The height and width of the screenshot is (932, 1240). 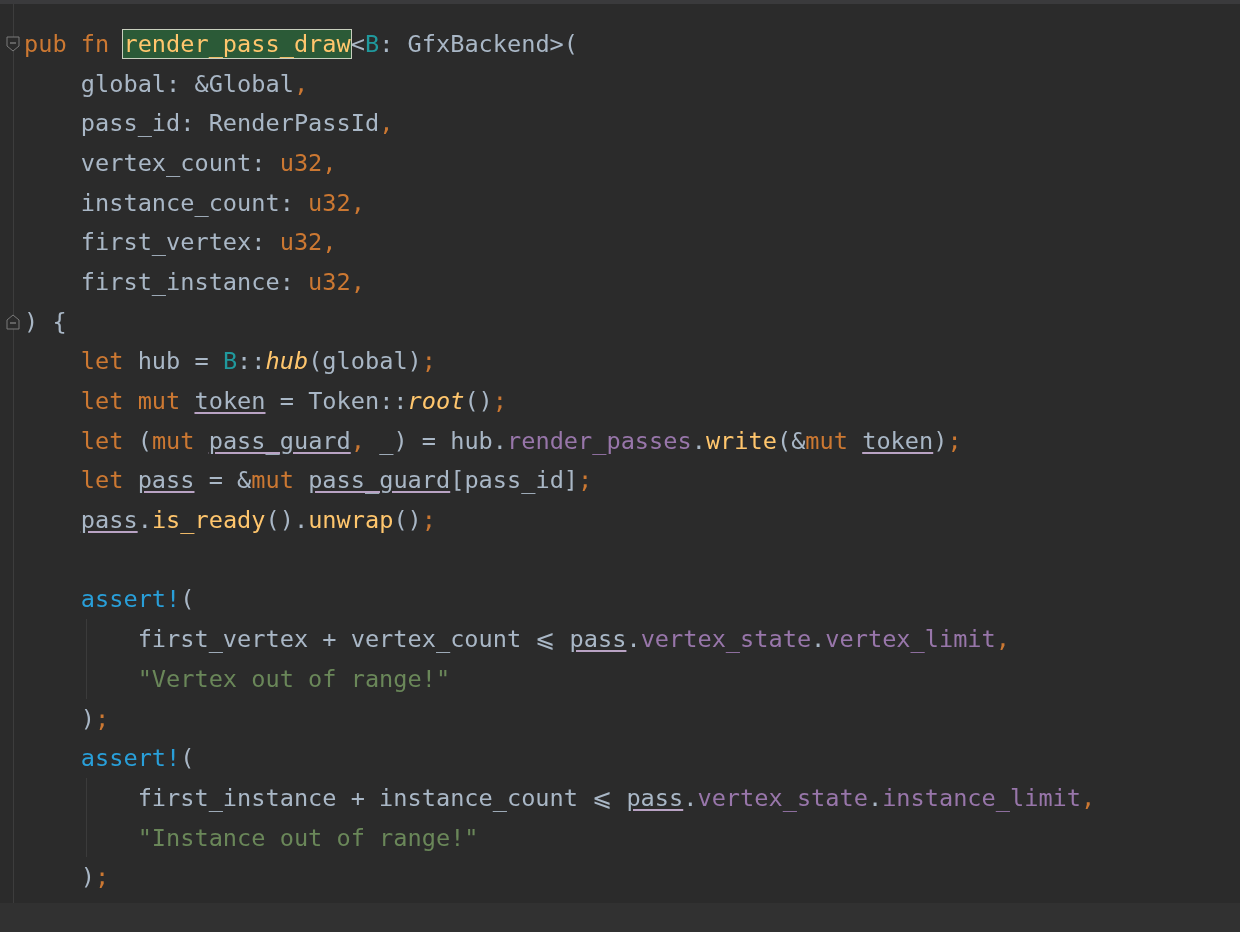 What do you see at coordinates (208, 243) in the screenshot?
I see `code-line: first_vertex: u32,` at bounding box center [208, 243].